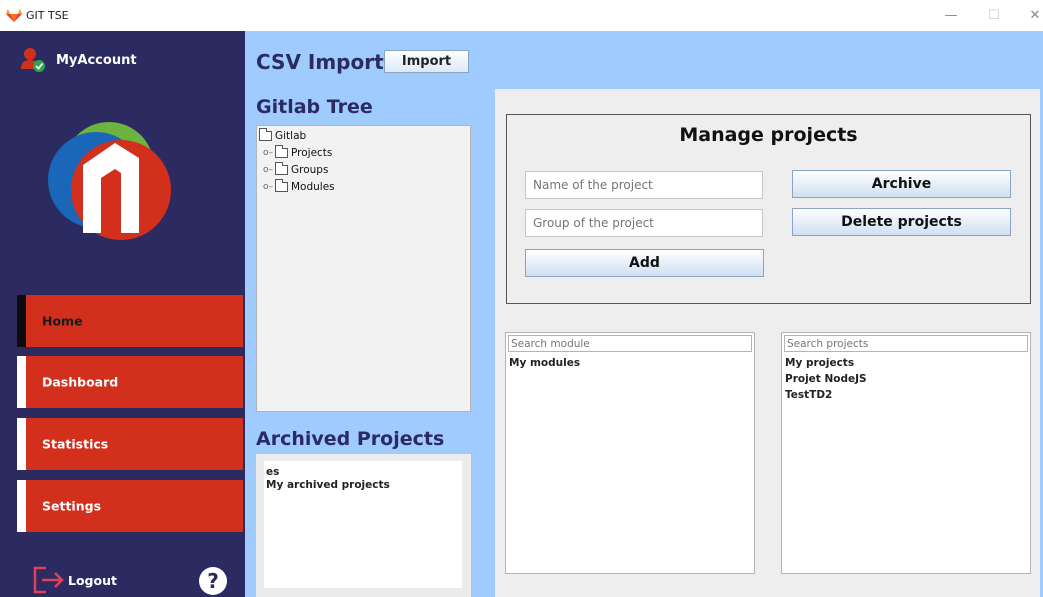 This screenshot has width=1043, height=597. I want to click on nav-settings: Settings, so click(130, 506).